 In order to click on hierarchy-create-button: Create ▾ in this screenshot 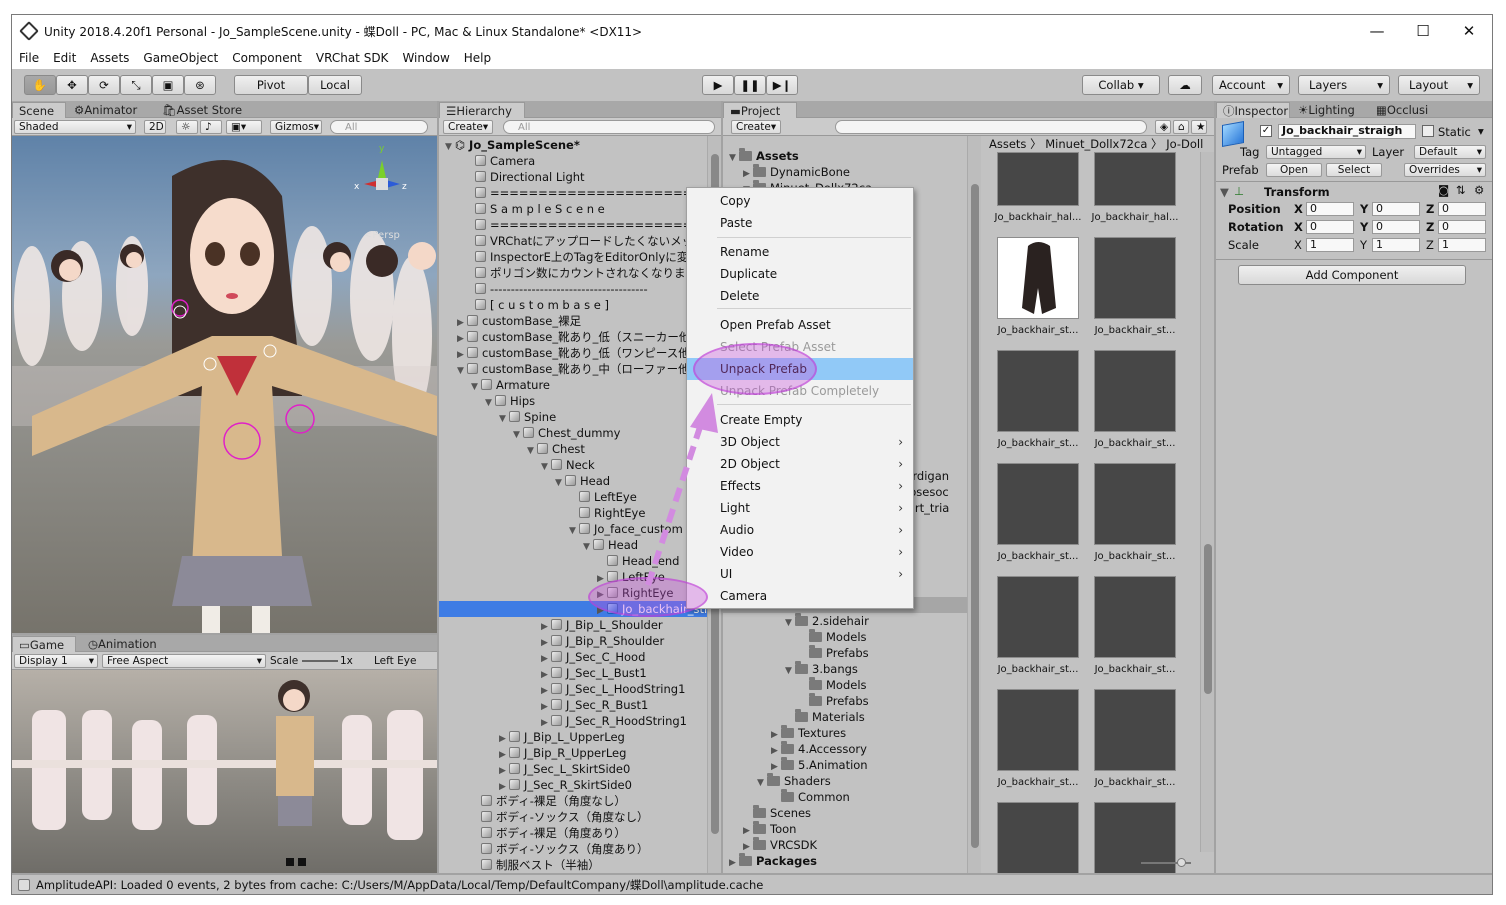, I will do `click(468, 127)`.